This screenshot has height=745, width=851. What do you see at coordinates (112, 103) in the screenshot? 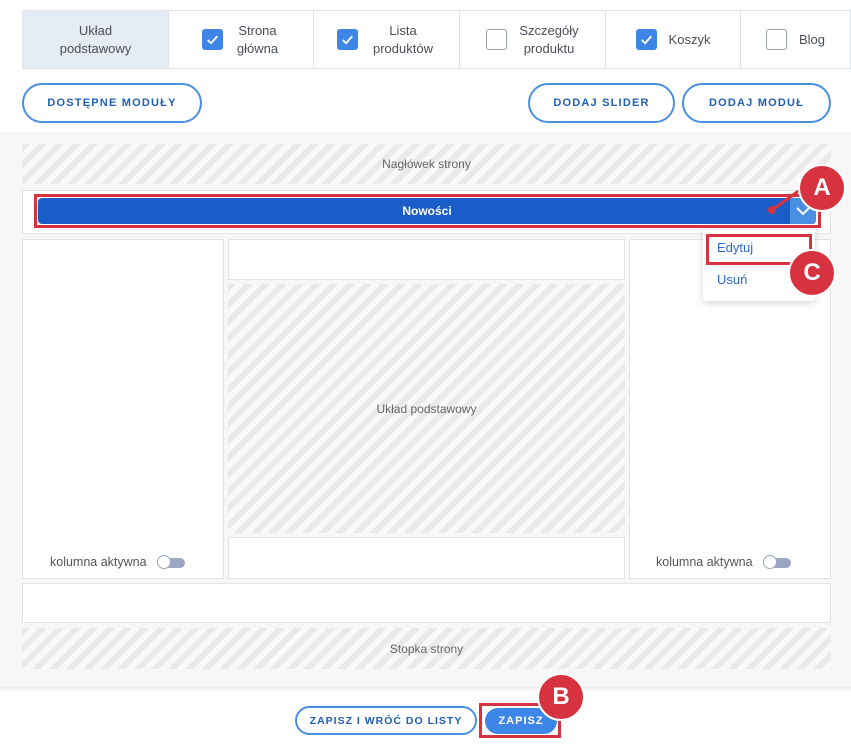
I see `available-modules-button: DOSTĘPNE MODUŁY` at bounding box center [112, 103].